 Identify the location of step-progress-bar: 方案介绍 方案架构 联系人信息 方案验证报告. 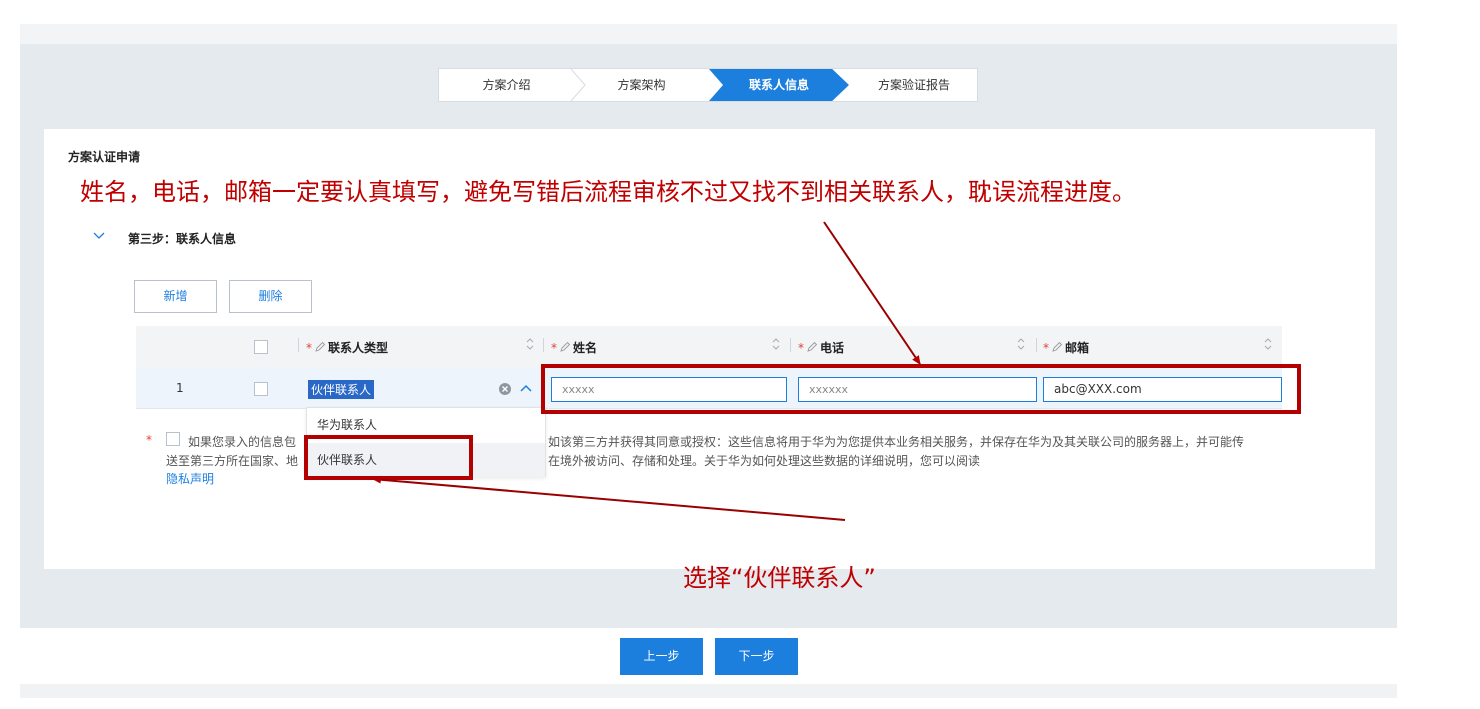
(708, 85).